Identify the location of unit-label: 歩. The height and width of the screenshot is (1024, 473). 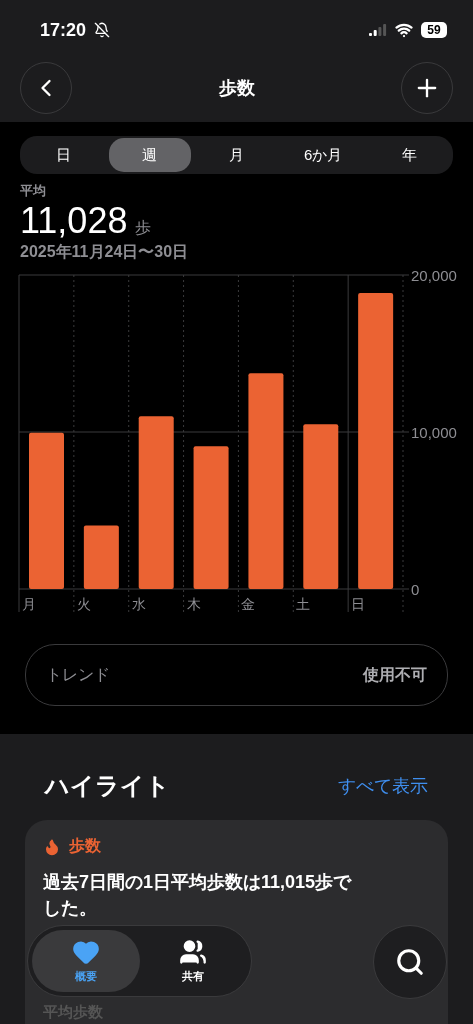
(143, 228).